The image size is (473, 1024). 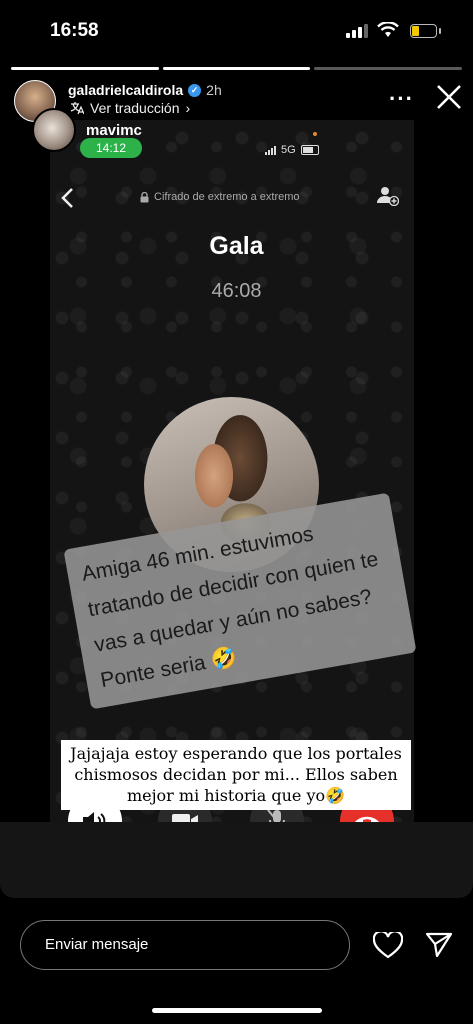 What do you see at coordinates (135, 108) in the screenshot?
I see `translate-label: Ver traducción` at bounding box center [135, 108].